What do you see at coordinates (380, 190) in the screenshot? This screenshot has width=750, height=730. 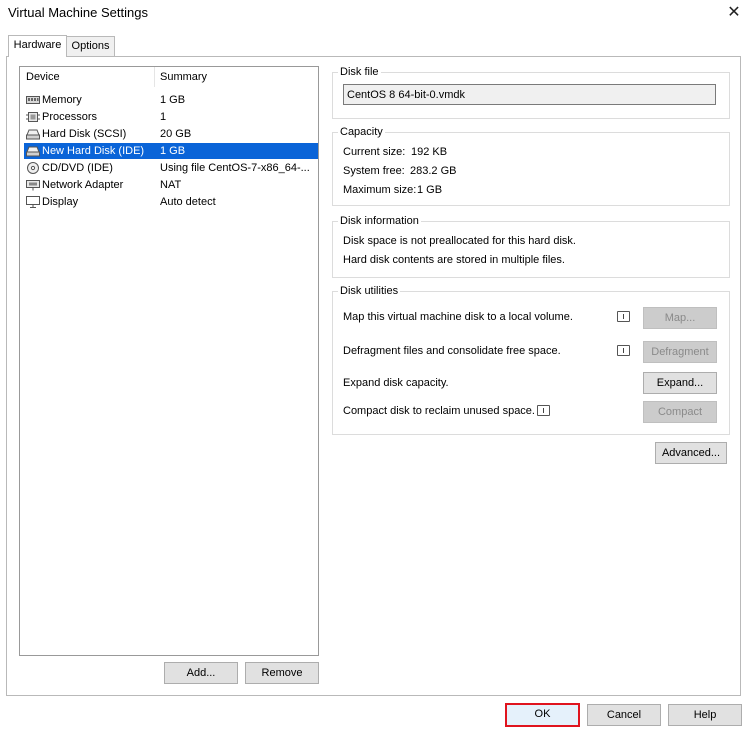 I see `maximum-size-label: Maximum size:` at bounding box center [380, 190].